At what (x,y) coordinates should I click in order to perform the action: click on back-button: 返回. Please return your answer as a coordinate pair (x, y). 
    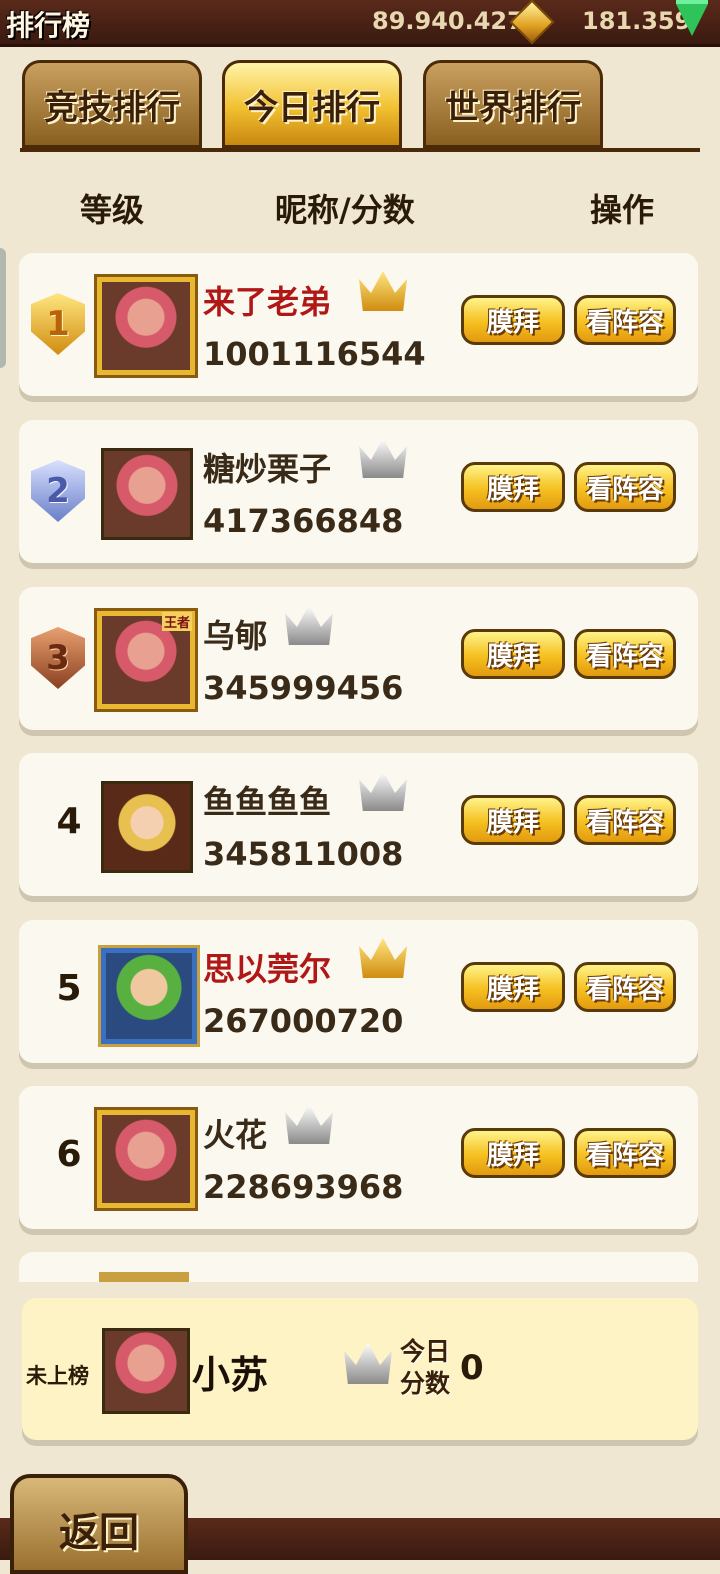
    Looking at the image, I should click on (99, 1524).